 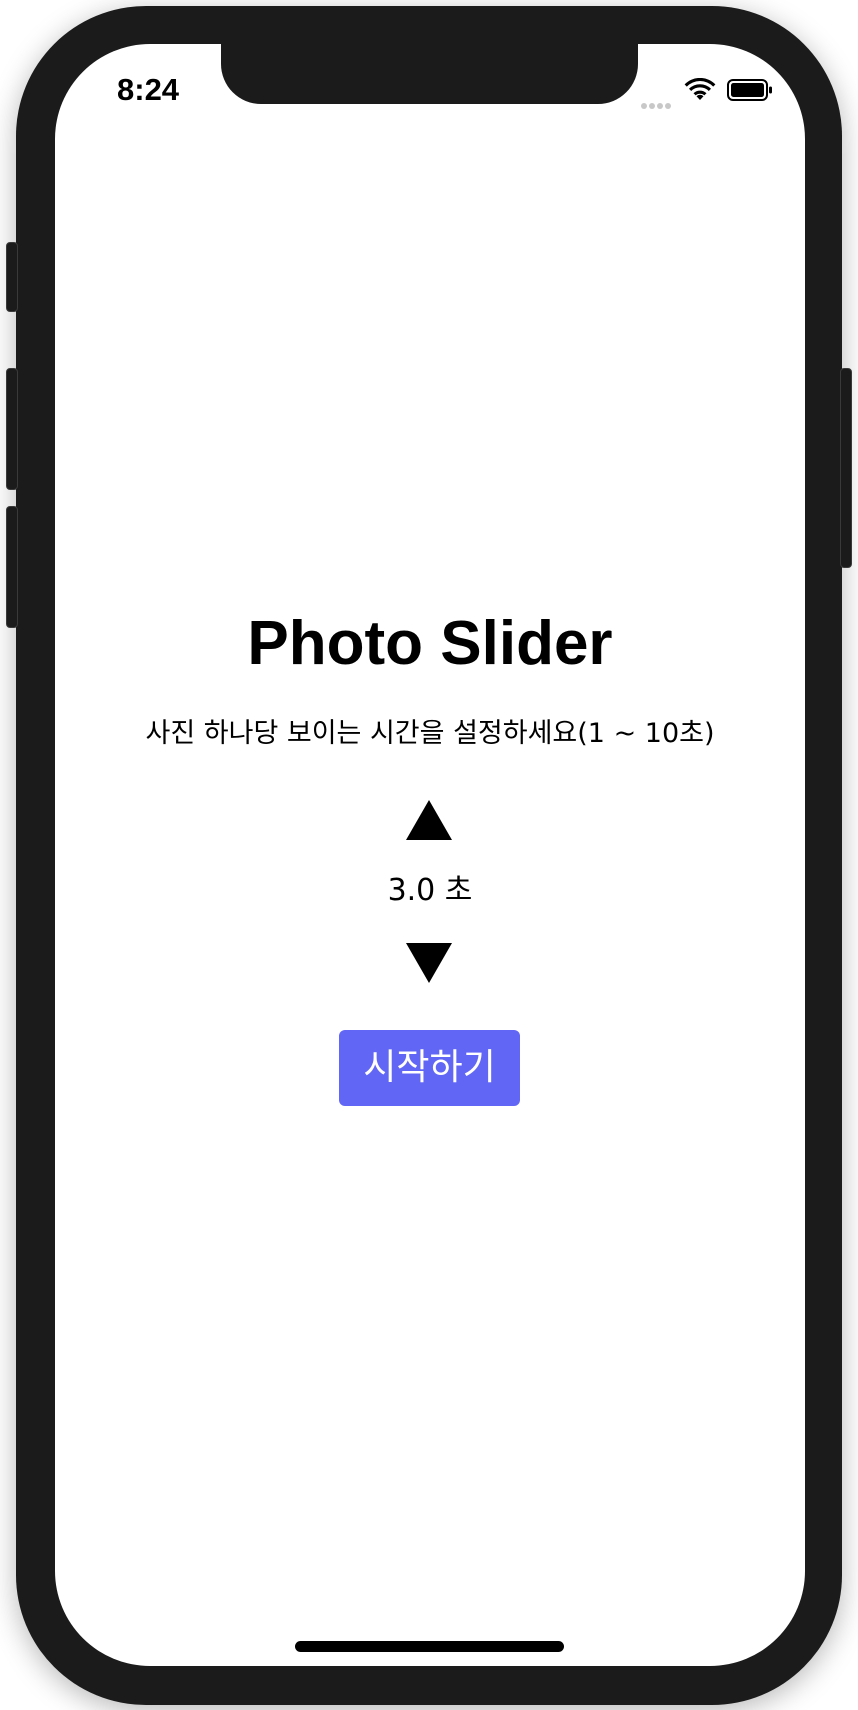 What do you see at coordinates (429, 820) in the screenshot?
I see `triangle-up-icon` at bounding box center [429, 820].